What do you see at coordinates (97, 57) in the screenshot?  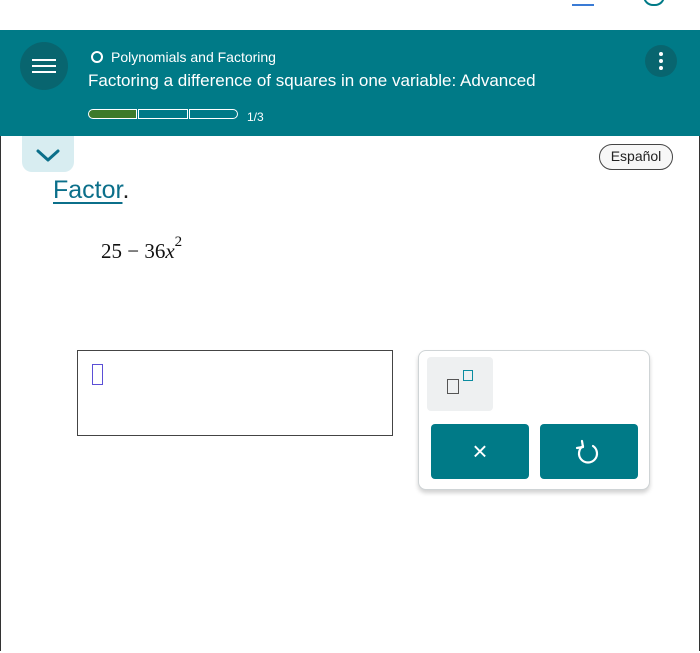 I see `topic-circle-icon` at bounding box center [97, 57].